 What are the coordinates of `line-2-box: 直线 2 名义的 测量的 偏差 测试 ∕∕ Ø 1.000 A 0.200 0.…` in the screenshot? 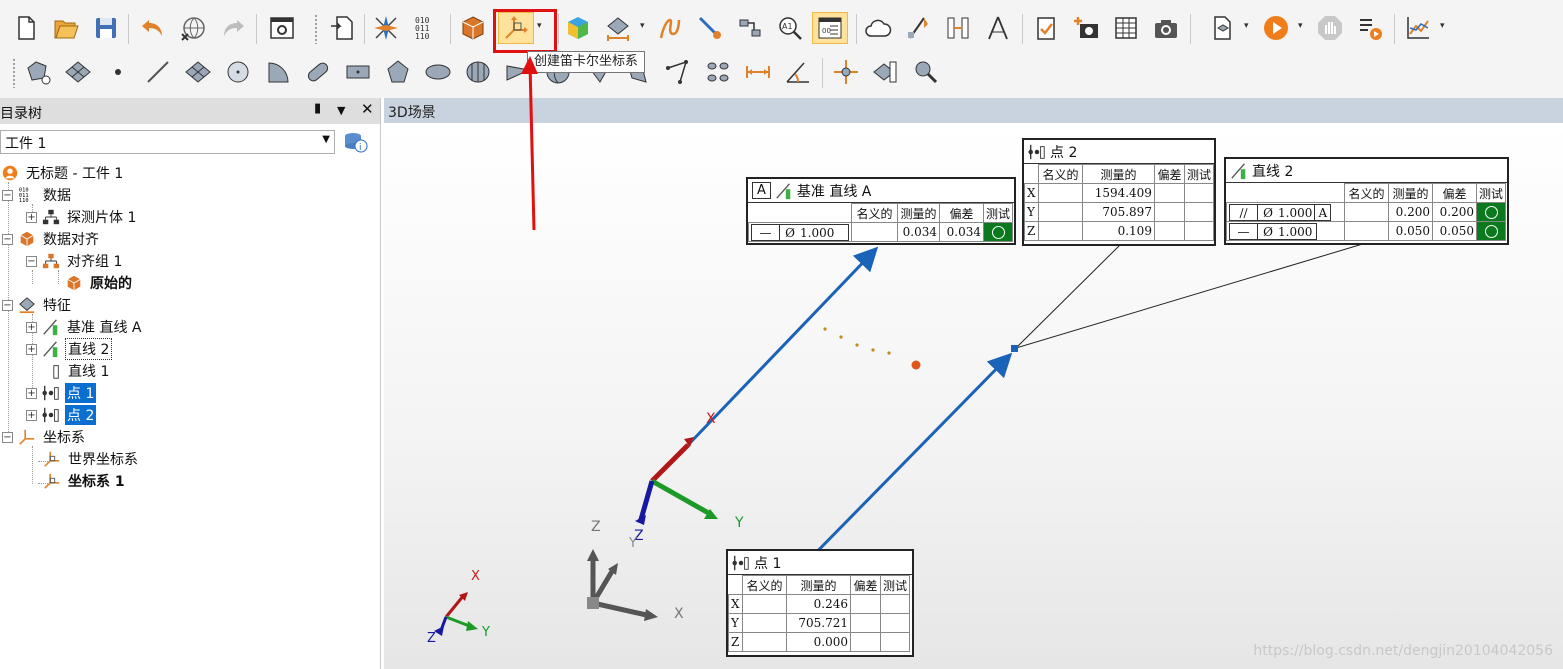 It's located at (1366, 201).